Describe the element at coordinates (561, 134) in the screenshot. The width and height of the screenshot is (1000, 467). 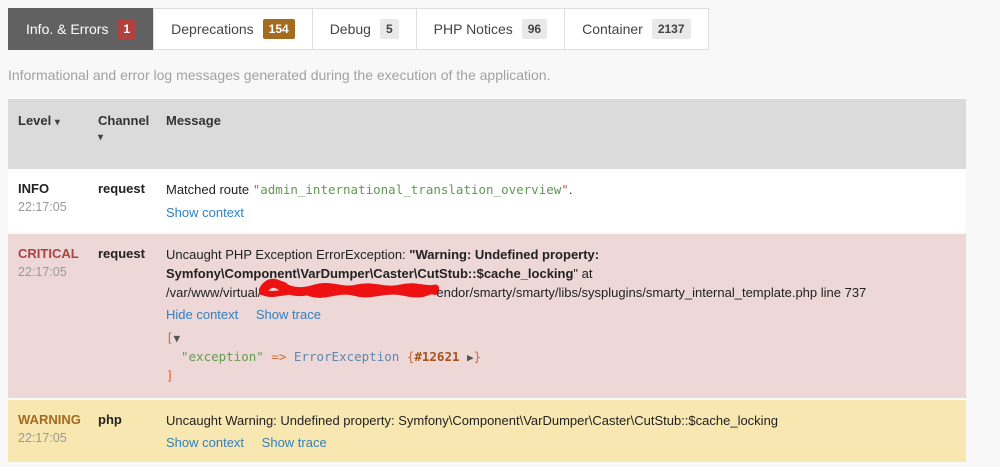
I see `column-header-message: Message` at that location.